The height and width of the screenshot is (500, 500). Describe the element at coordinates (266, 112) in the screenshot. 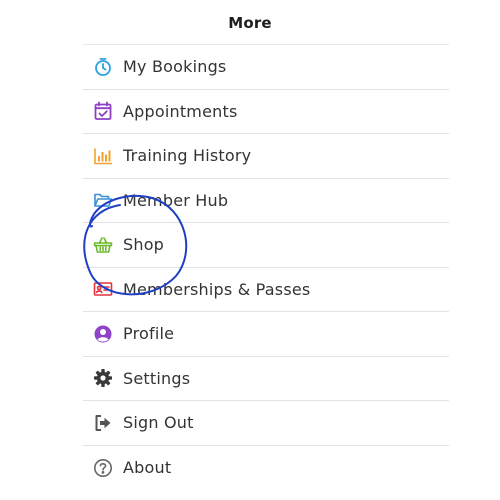

I see `menu-item-appointments: Appointments` at that location.